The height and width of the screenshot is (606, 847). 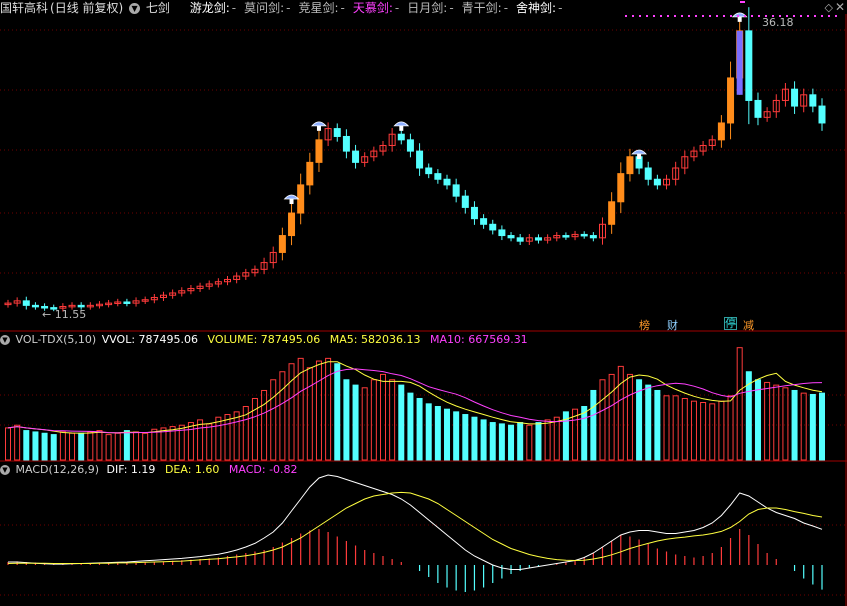 What do you see at coordinates (840, 7) in the screenshot?
I see `close-icon: ✕` at bounding box center [840, 7].